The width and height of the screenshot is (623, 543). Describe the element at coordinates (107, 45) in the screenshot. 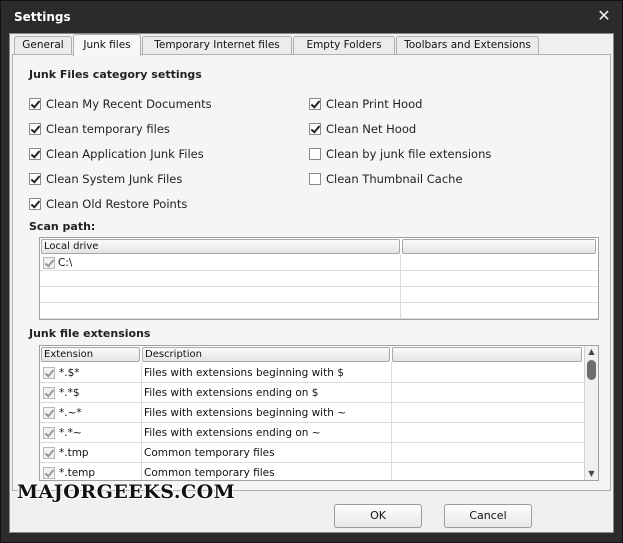

I see `tab-junk-files: Junk files` at that location.